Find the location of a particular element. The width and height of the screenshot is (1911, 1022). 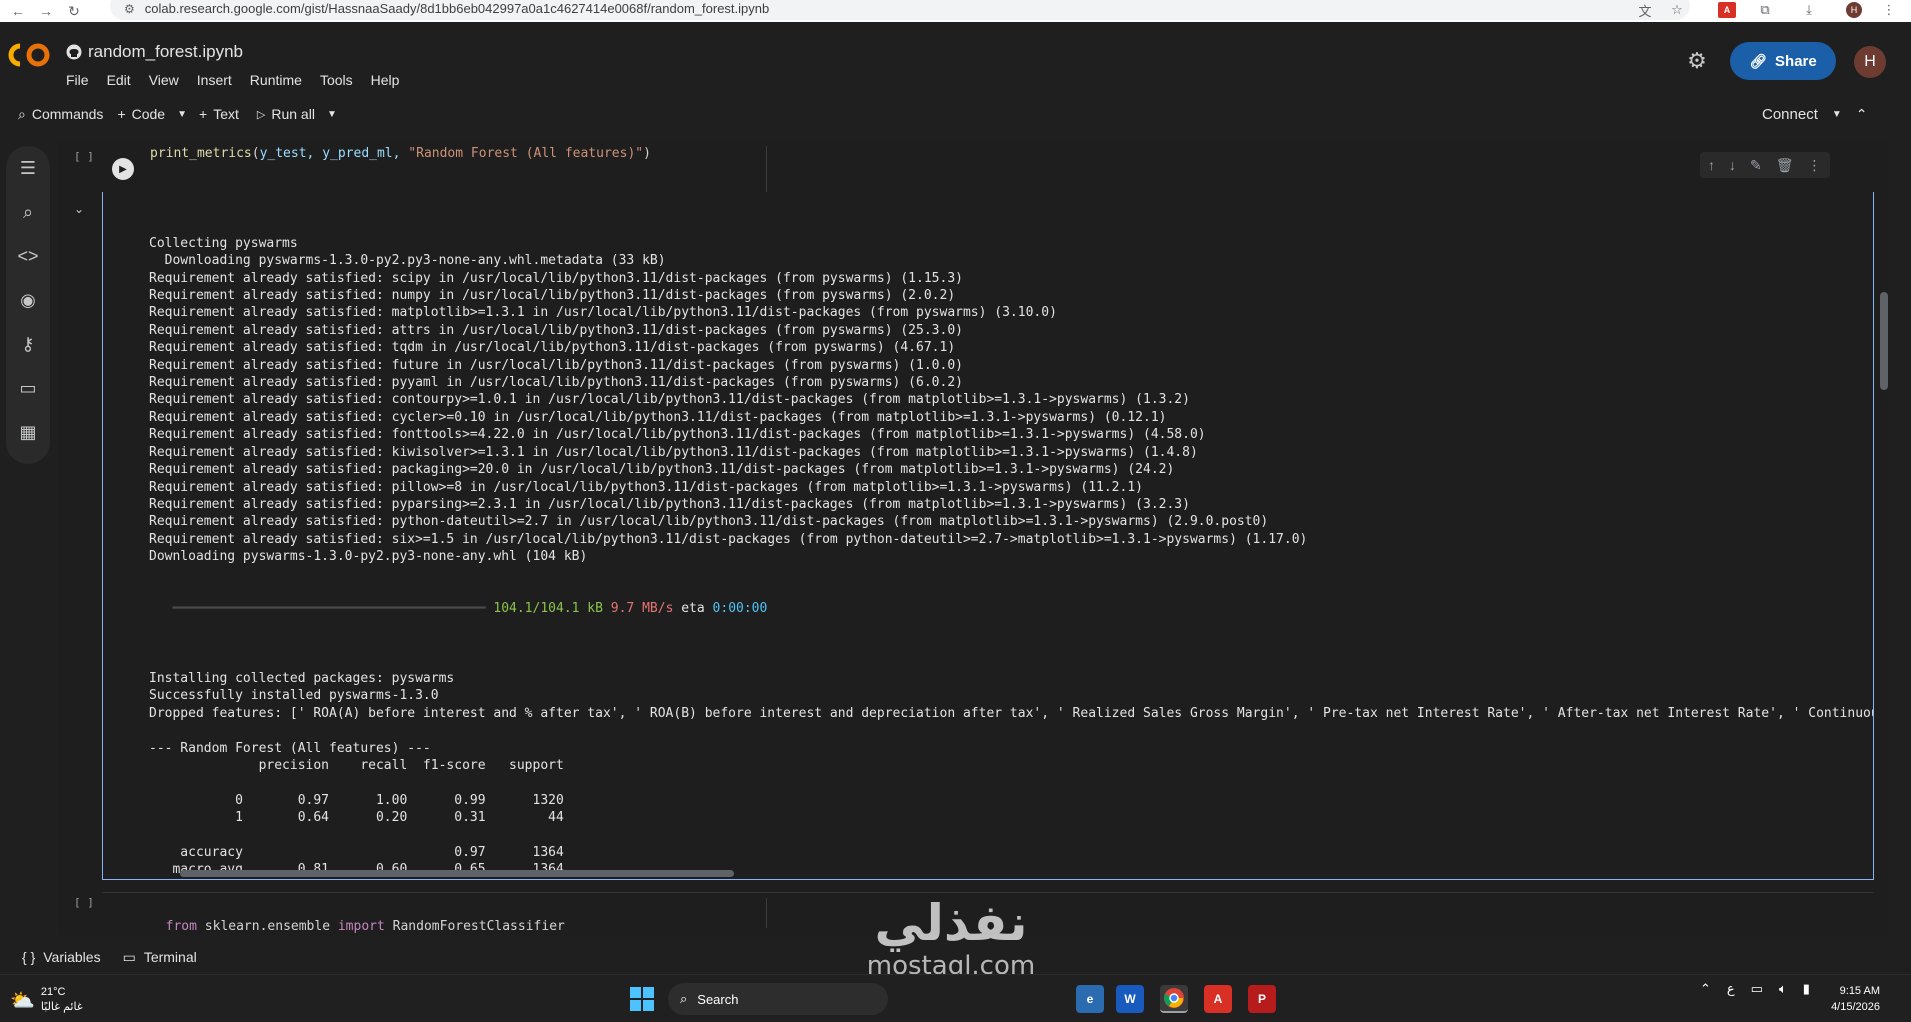

horizontal-scrollbar is located at coordinates (457, 873).